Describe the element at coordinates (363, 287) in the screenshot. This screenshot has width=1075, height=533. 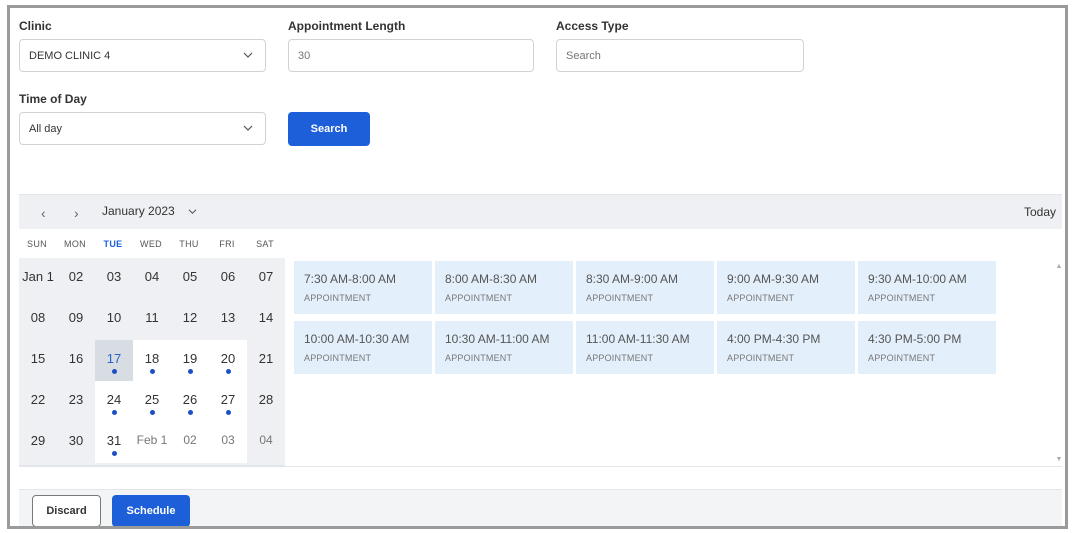
I see `time-slot: 7:30 AM-8:00 AM APPOINTMENT` at that location.